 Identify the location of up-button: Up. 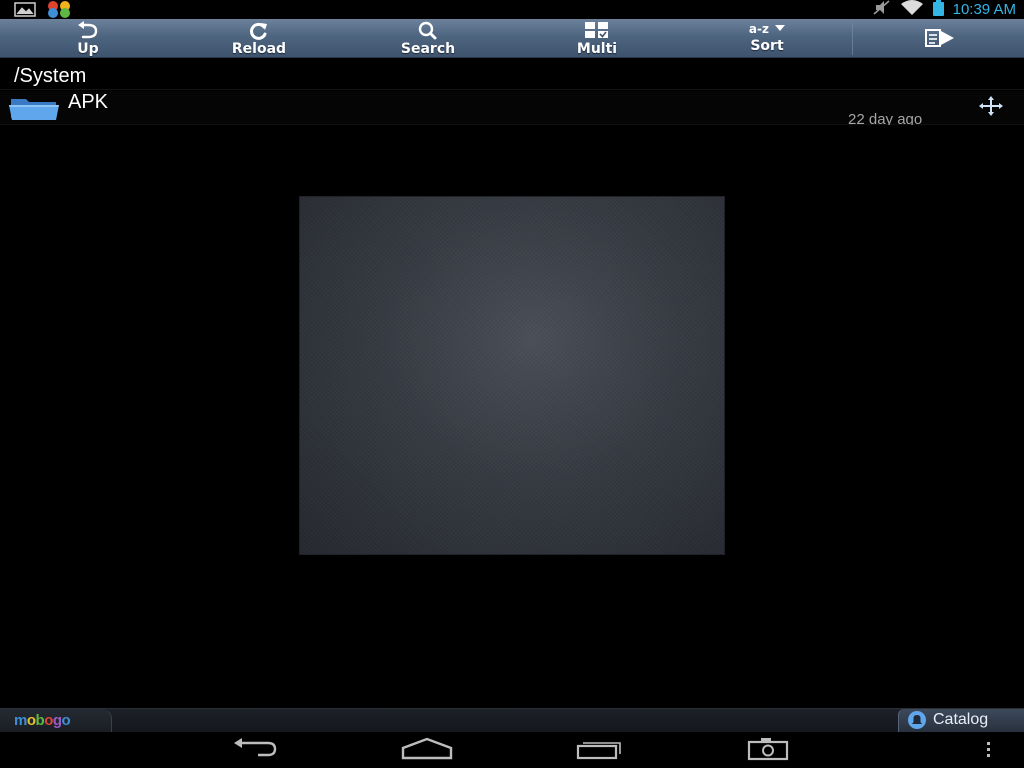
(88, 38).